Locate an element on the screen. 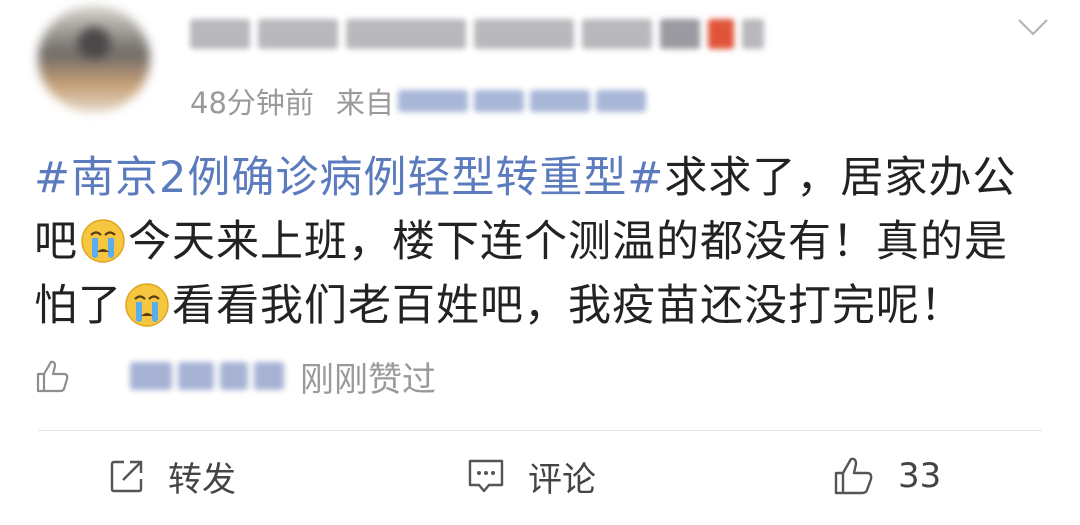  divider is located at coordinates (540, 430).